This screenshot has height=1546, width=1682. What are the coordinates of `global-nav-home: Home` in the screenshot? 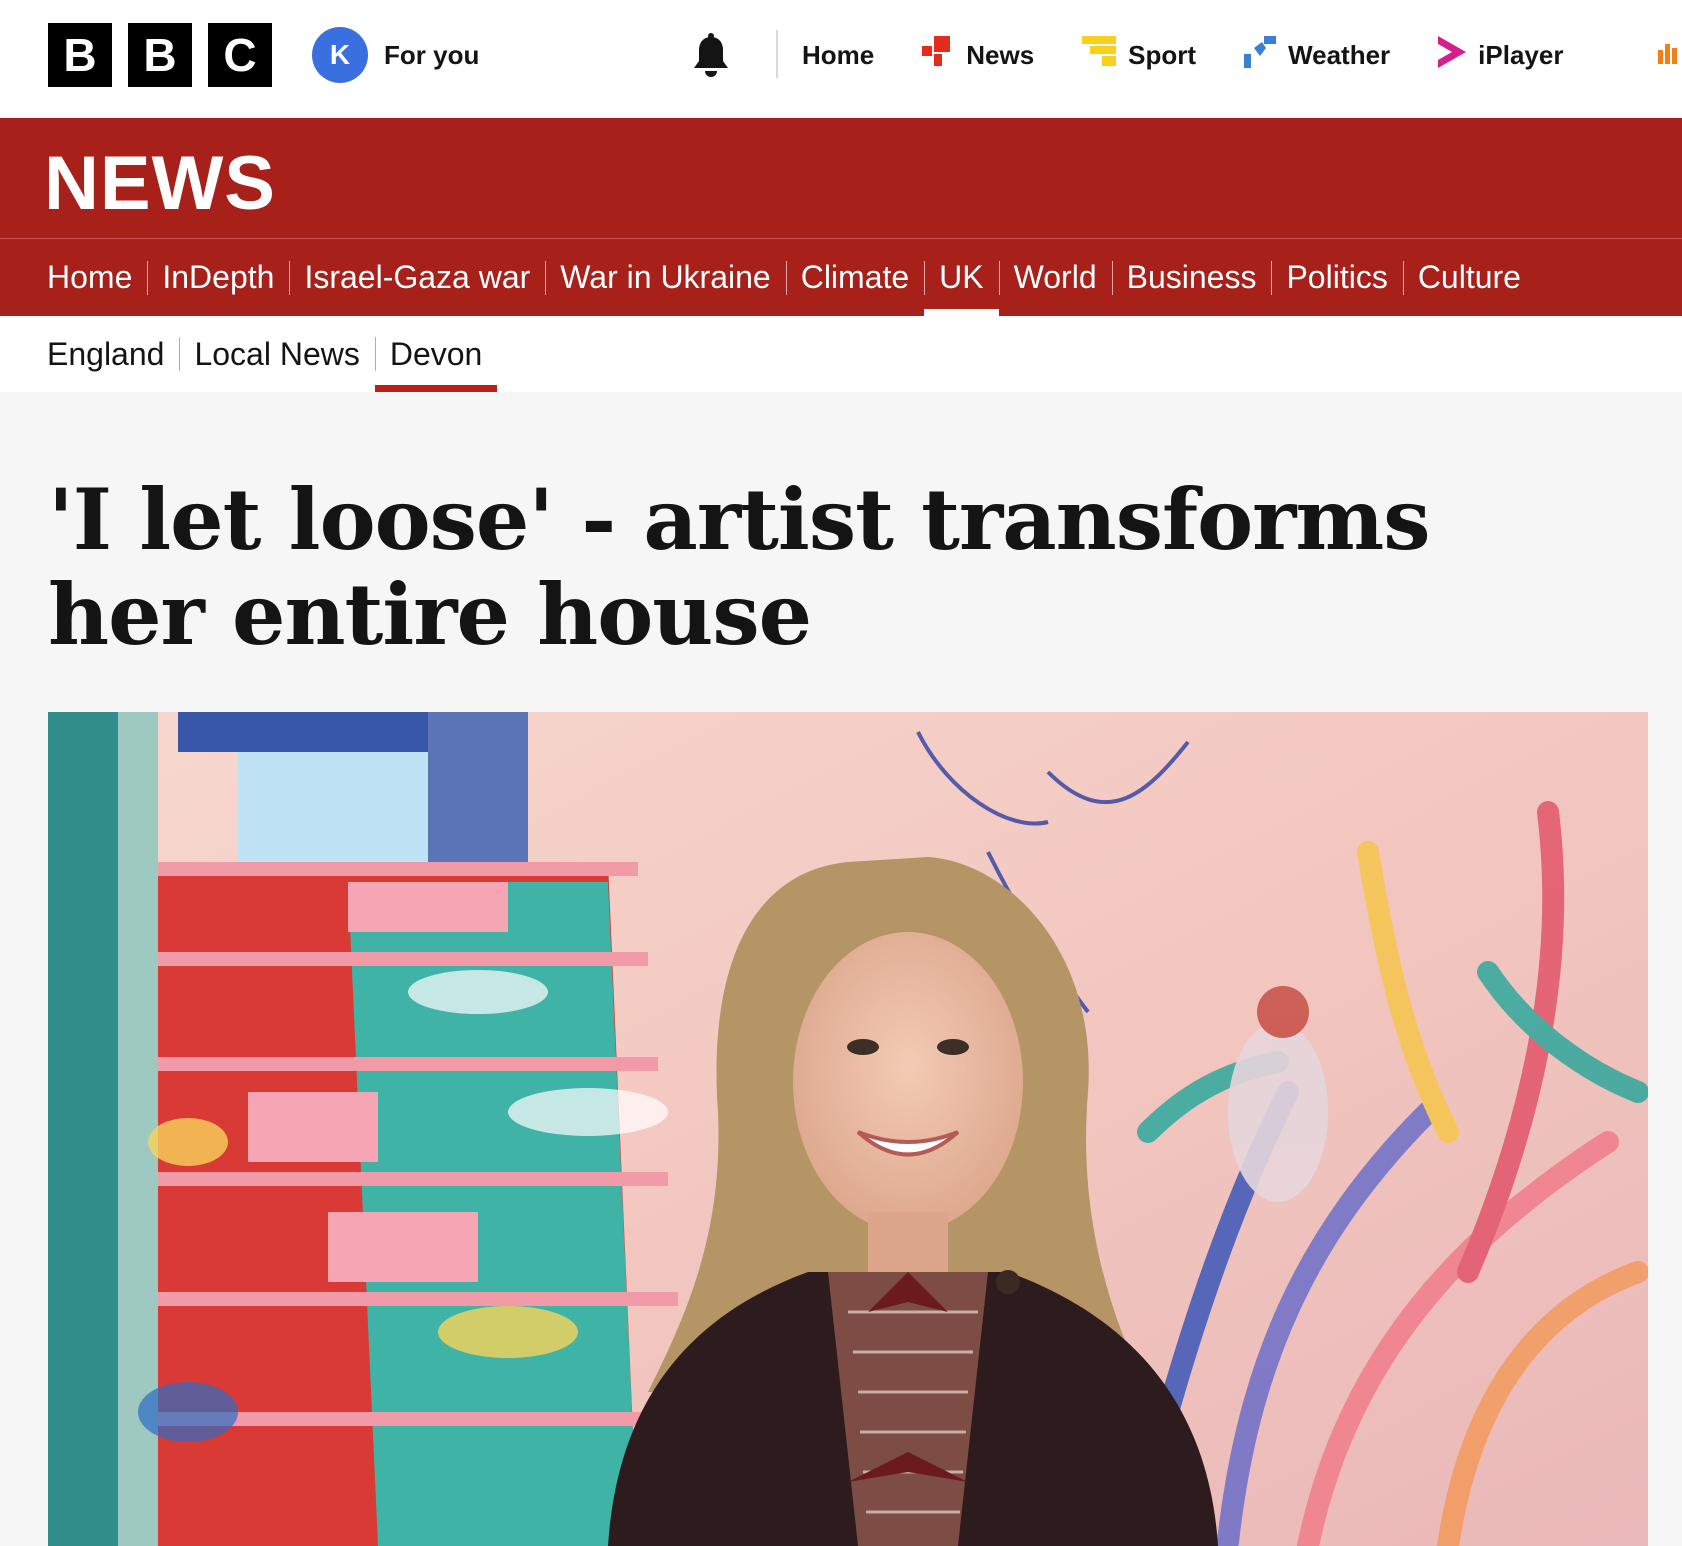 It's located at (838, 55).